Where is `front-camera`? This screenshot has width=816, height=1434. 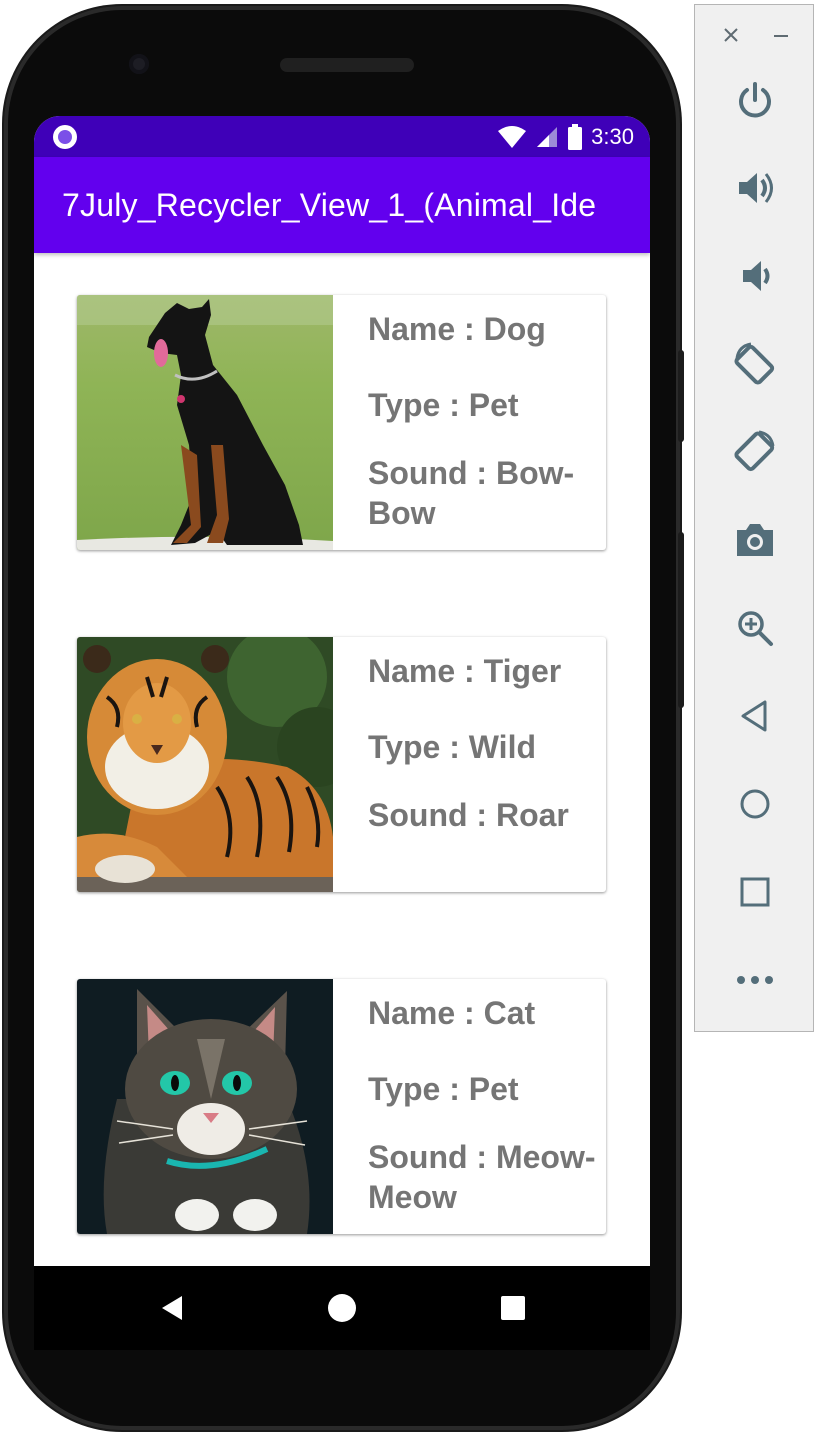
front-camera is located at coordinates (139, 64).